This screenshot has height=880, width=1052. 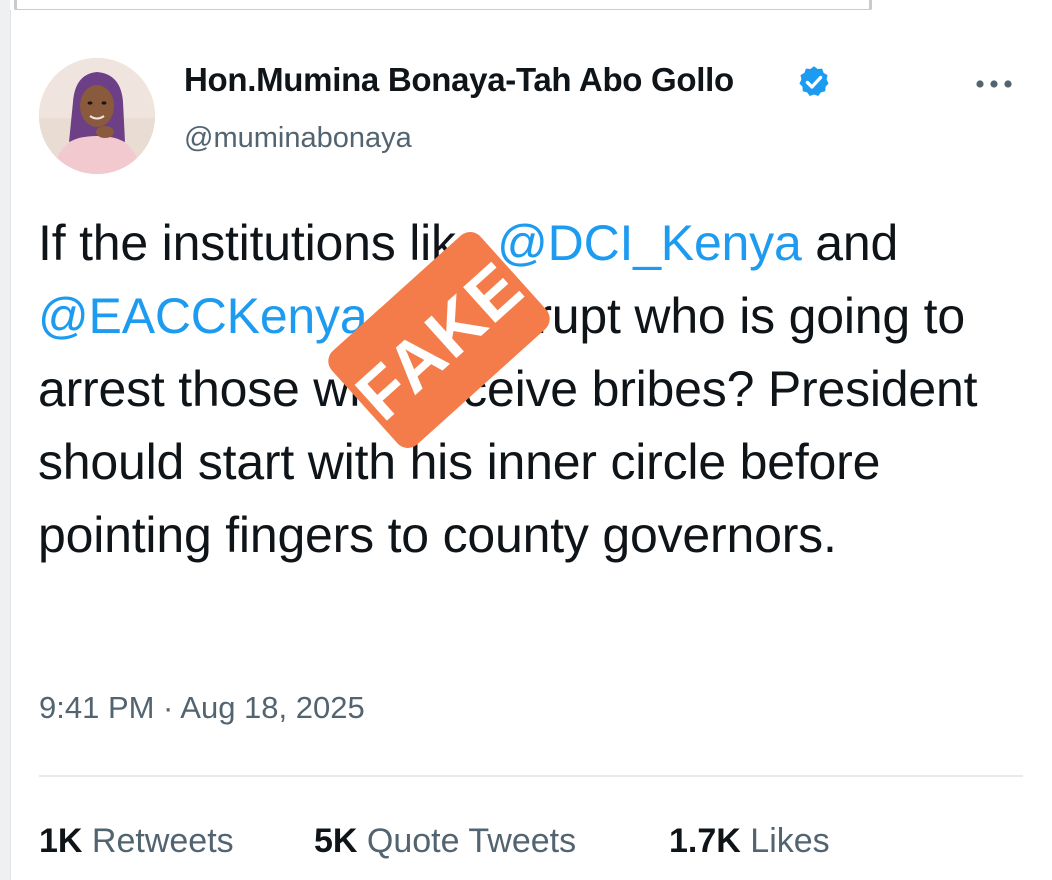 I want to click on avatar-photo, so click(x=97, y=116).